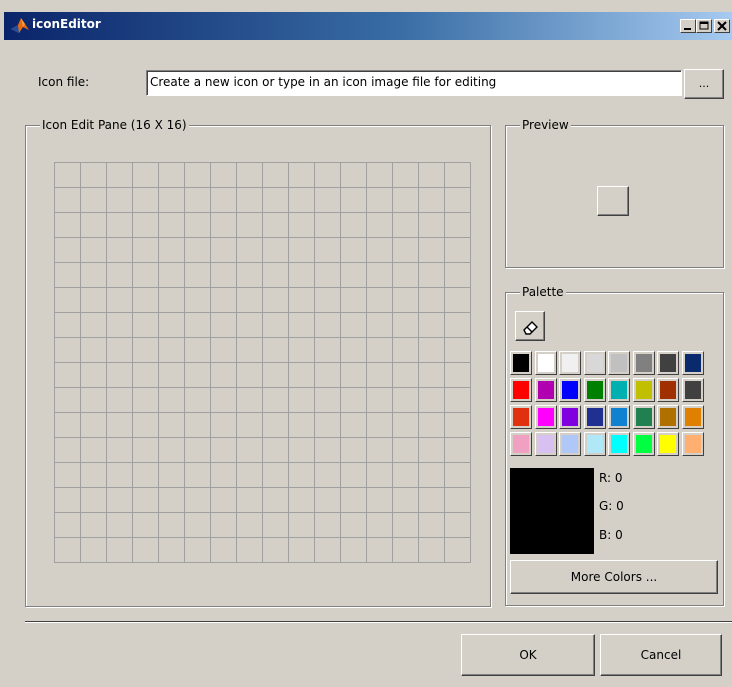 This screenshot has width=732, height=687. I want to click on preview-button, so click(613, 201).